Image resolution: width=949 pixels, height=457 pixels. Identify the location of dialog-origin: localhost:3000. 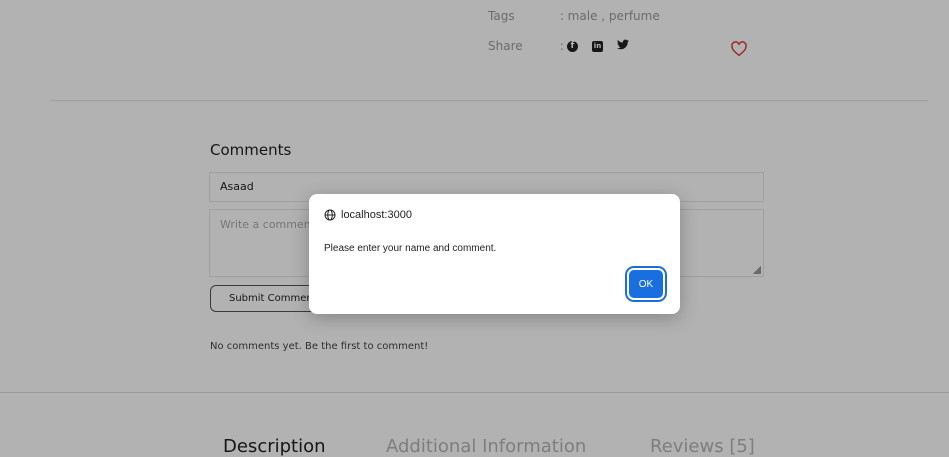
(368, 215).